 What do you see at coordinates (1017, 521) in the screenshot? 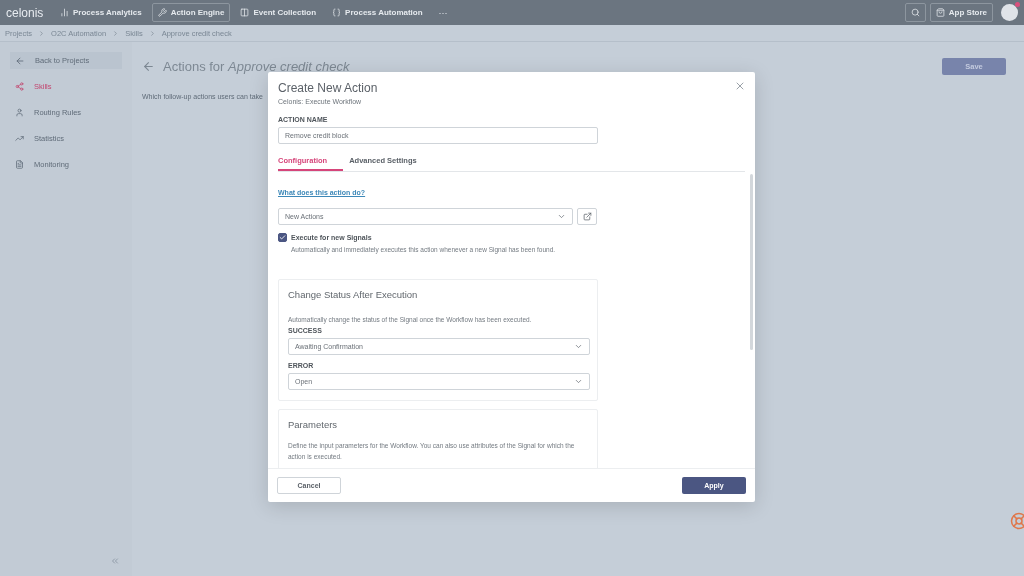
I see `lifebuoy-icon` at bounding box center [1017, 521].